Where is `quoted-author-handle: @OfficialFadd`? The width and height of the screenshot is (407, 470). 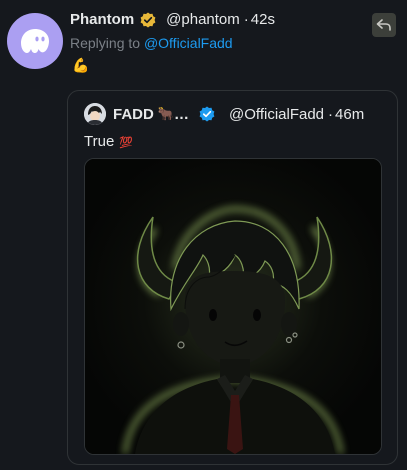
quoted-author-handle: @OfficialFadd is located at coordinates (276, 114).